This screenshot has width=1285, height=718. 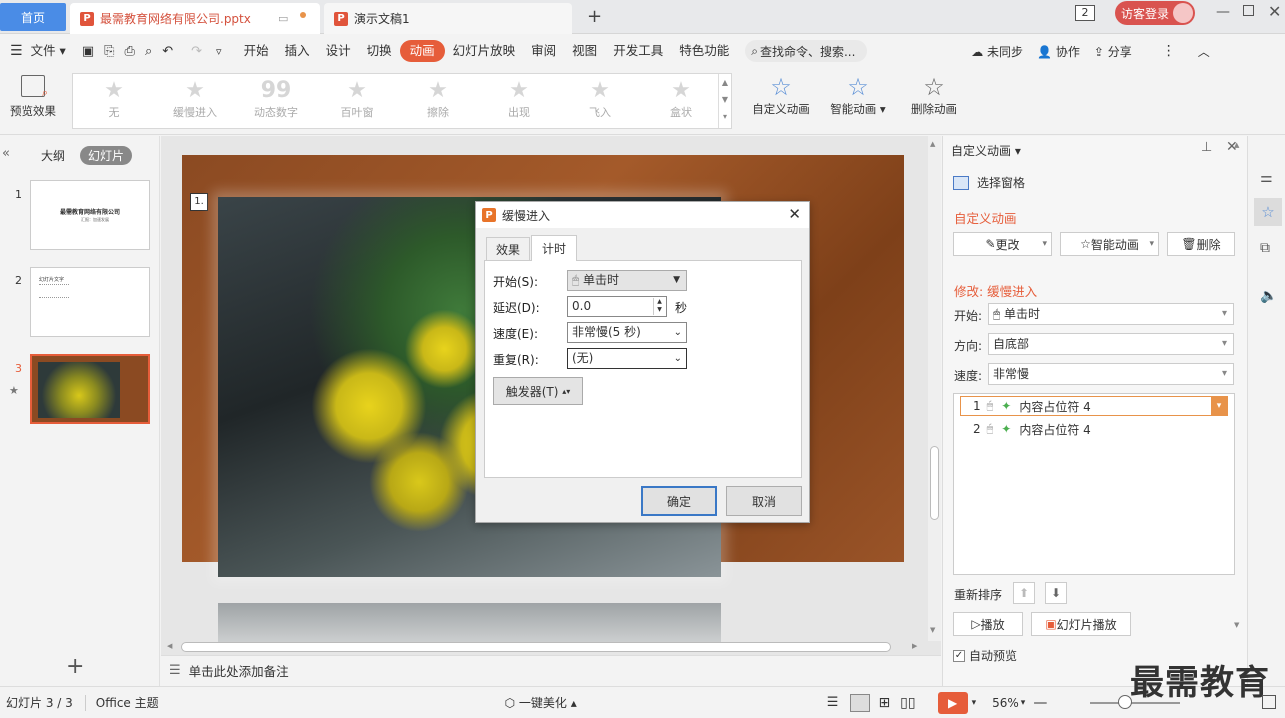 What do you see at coordinates (1058, 51) in the screenshot?
I see `collab-button: 👤 协作` at bounding box center [1058, 51].